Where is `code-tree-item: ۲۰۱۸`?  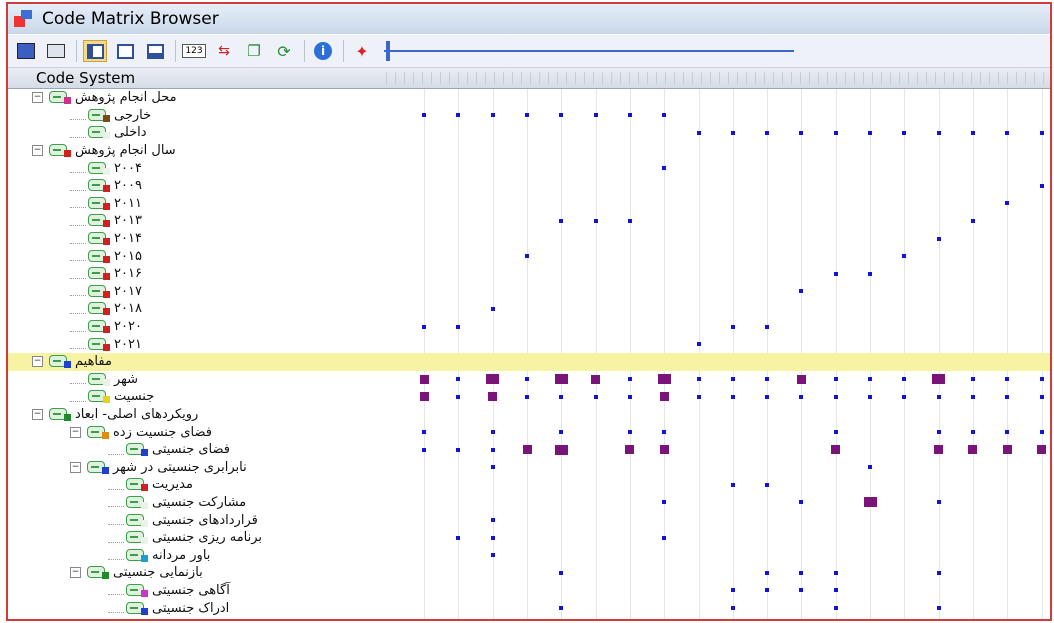
code-tree-item: ۲۰۱۸ is located at coordinates (106, 309).